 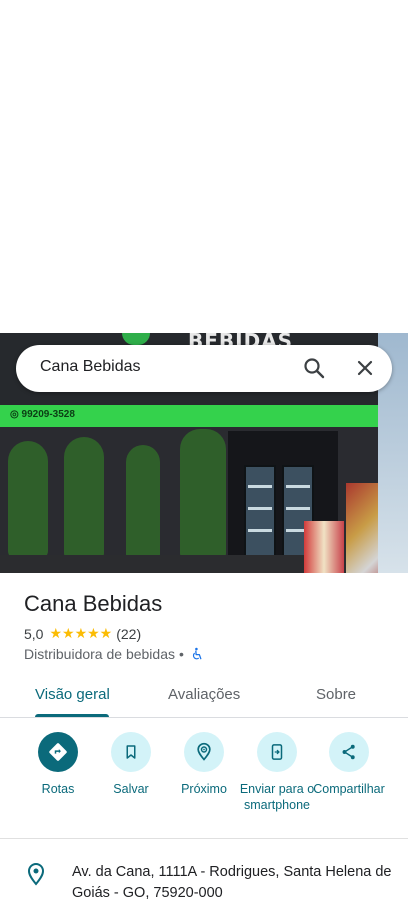 What do you see at coordinates (72, 715) in the screenshot?
I see `active-tab-indicator` at bounding box center [72, 715].